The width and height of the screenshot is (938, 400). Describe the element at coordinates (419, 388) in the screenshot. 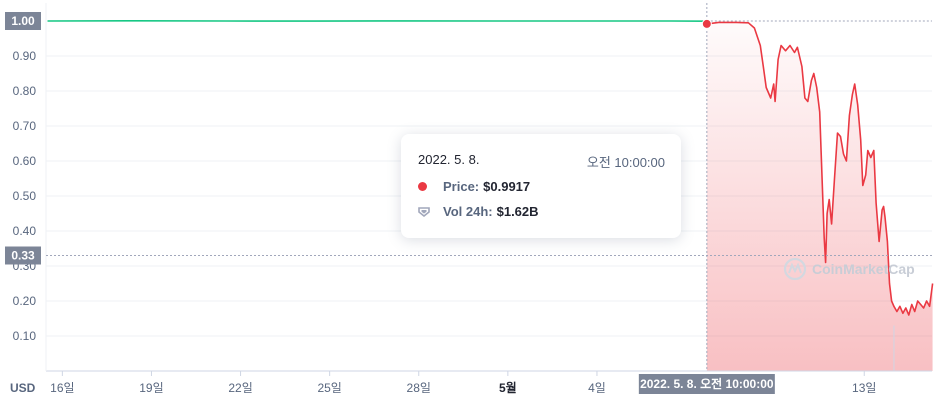

I see `x-tick-label: 28일` at that location.